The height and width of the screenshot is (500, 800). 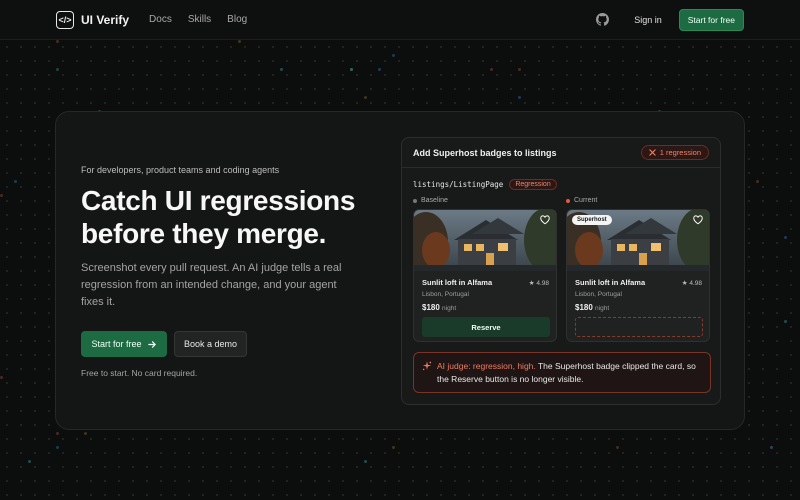 I want to click on regression-count: 1 regression, so click(x=680, y=152).